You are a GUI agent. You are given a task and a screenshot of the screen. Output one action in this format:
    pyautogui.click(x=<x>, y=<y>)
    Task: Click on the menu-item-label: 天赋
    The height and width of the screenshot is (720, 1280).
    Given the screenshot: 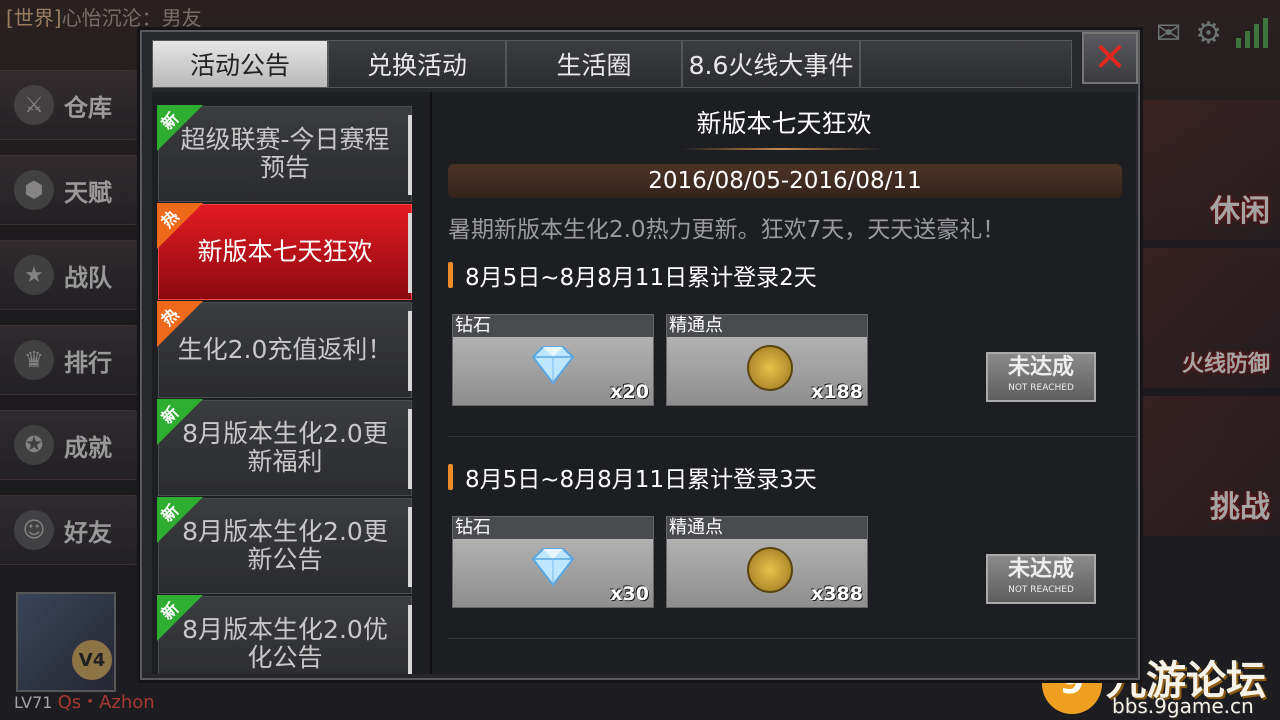 What is the action you would take?
    pyautogui.click(x=88, y=192)
    